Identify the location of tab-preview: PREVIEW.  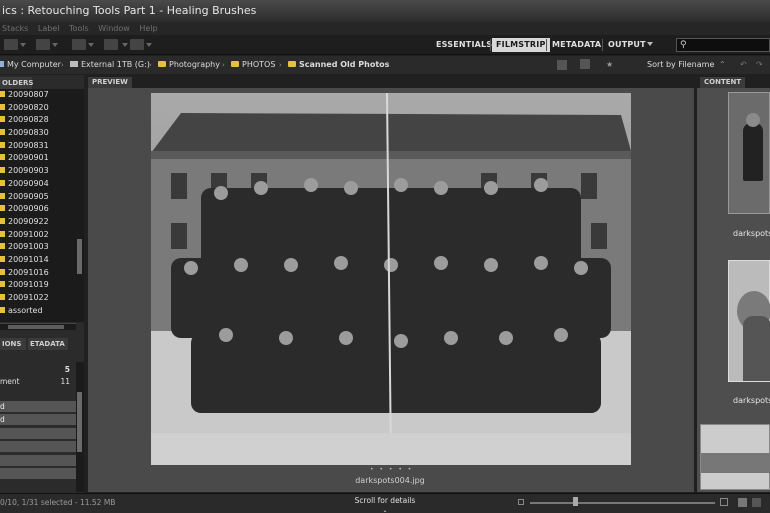
(110, 82).